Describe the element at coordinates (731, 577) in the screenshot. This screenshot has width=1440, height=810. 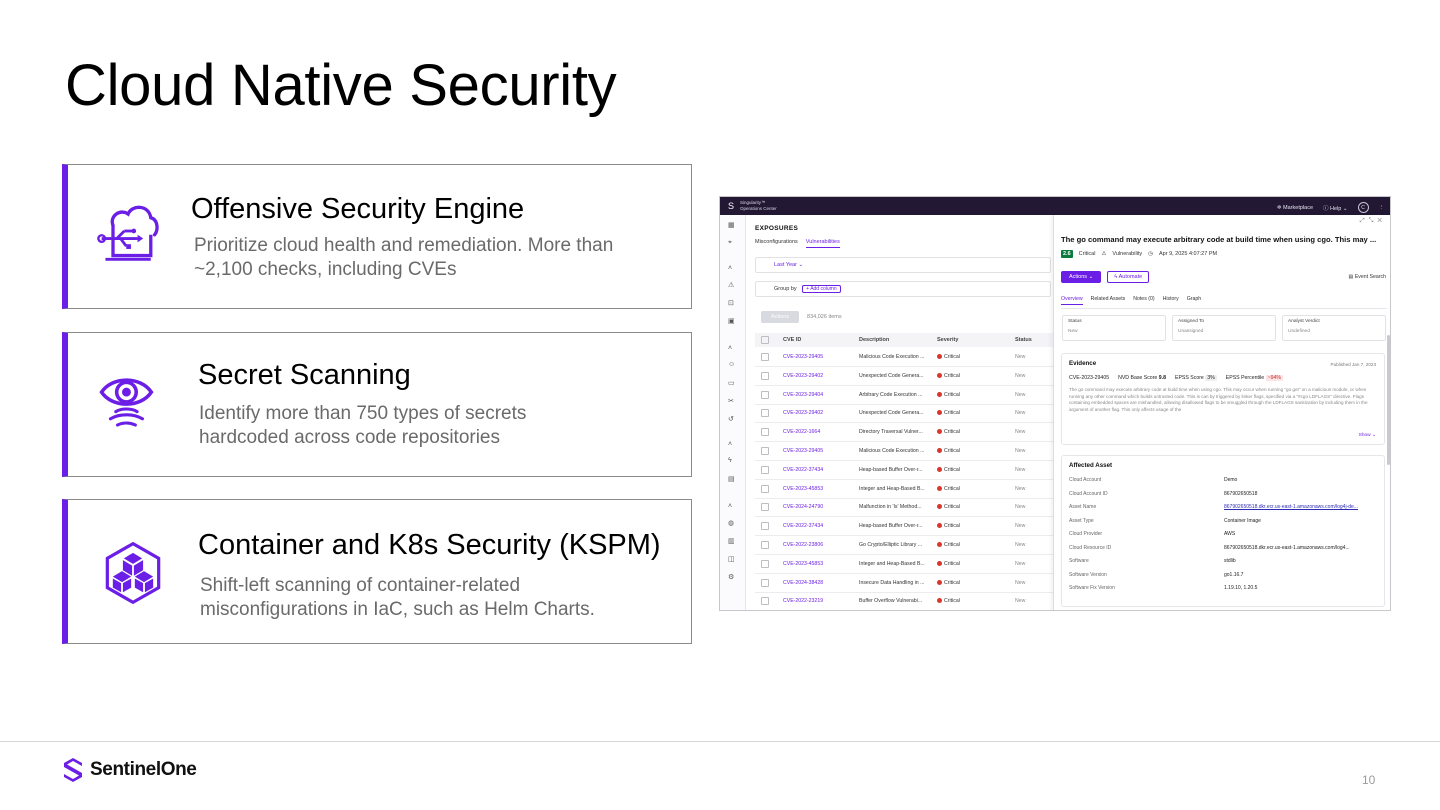
I see `gear-icon: ⚙` at that location.